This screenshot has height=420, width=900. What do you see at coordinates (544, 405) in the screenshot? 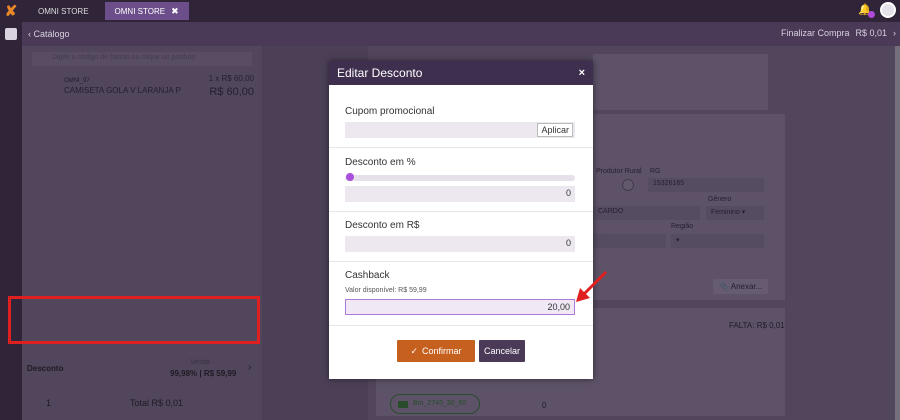
I see `payment-item-value: 0` at bounding box center [544, 405].